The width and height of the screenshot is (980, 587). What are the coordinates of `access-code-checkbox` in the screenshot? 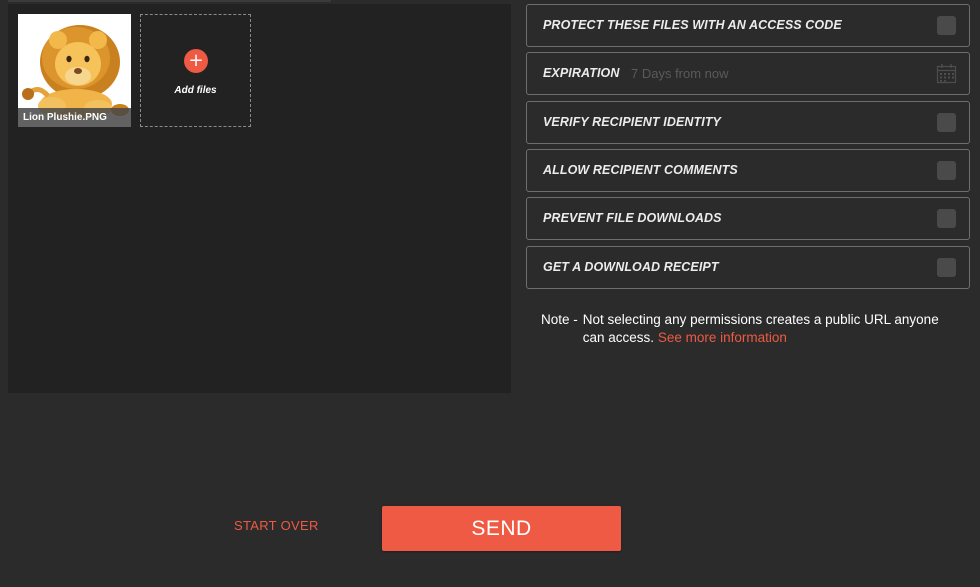 It's located at (946, 25).